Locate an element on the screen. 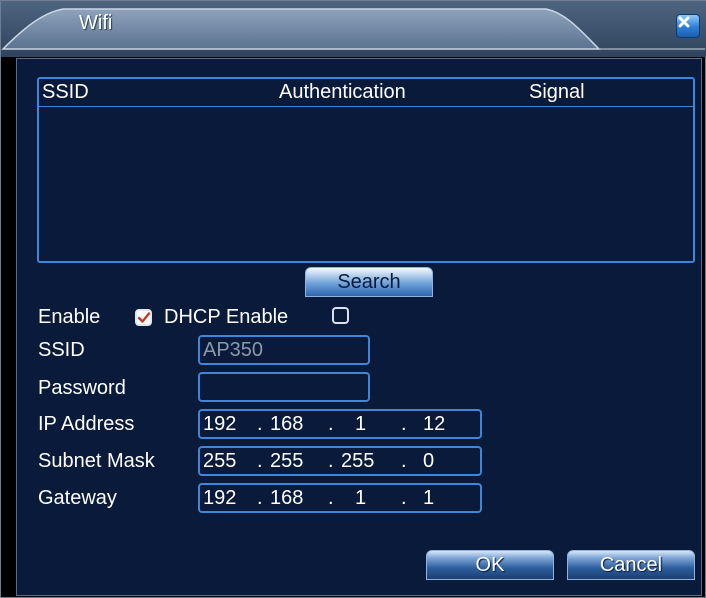 The image size is (706, 598). enable-checkbox is located at coordinates (143, 317).